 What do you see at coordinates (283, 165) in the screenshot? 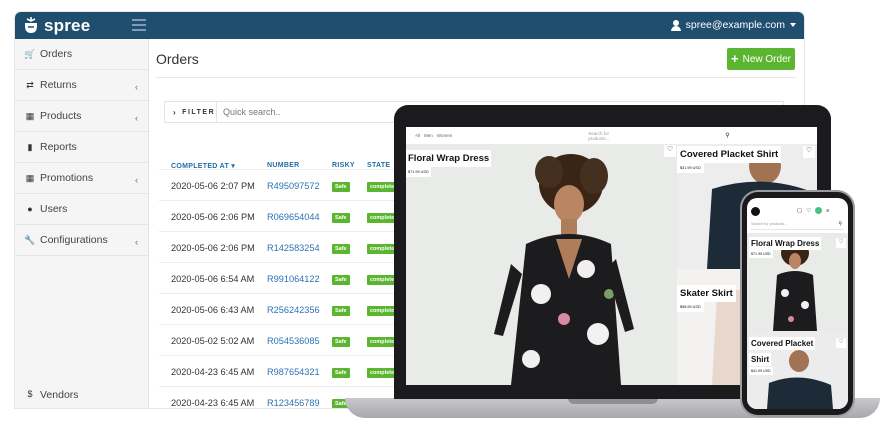
I see `column-number: NUMBER` at bounding box center [283, 165].